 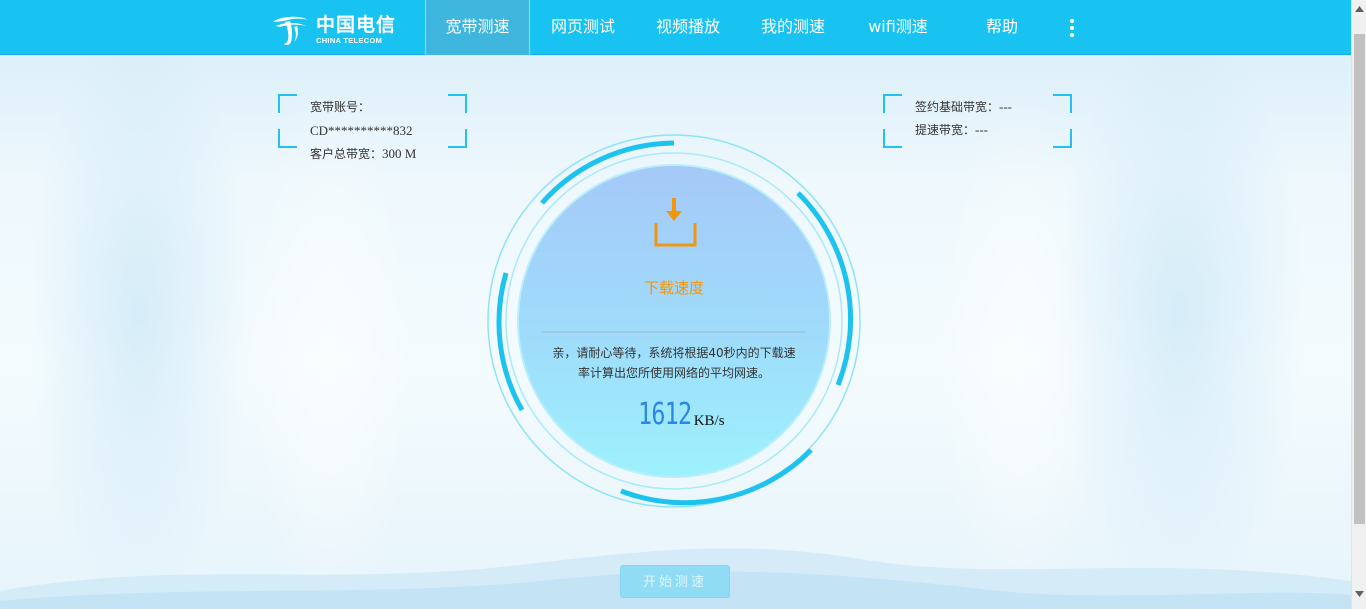 I want to click on scrollbar-thumb, so click(x=1359, y=279).